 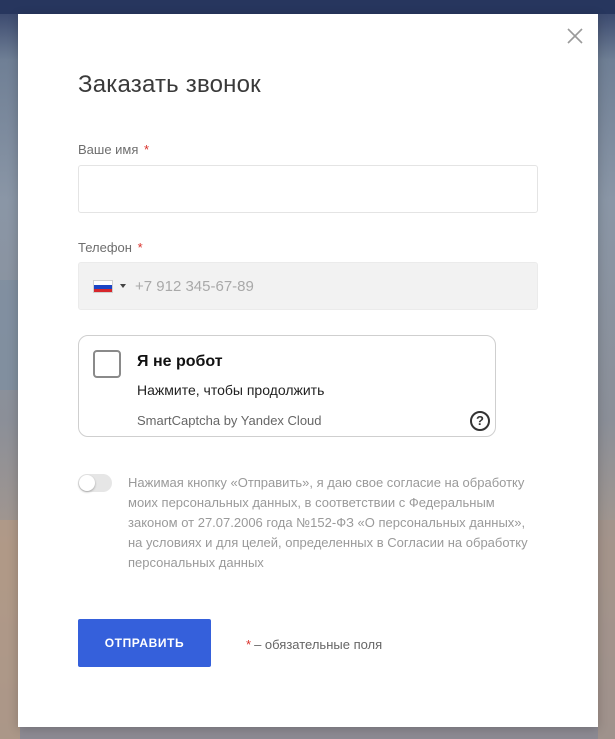 I want to click on name-label: Ваше имя *, so click(x=113, y=149).